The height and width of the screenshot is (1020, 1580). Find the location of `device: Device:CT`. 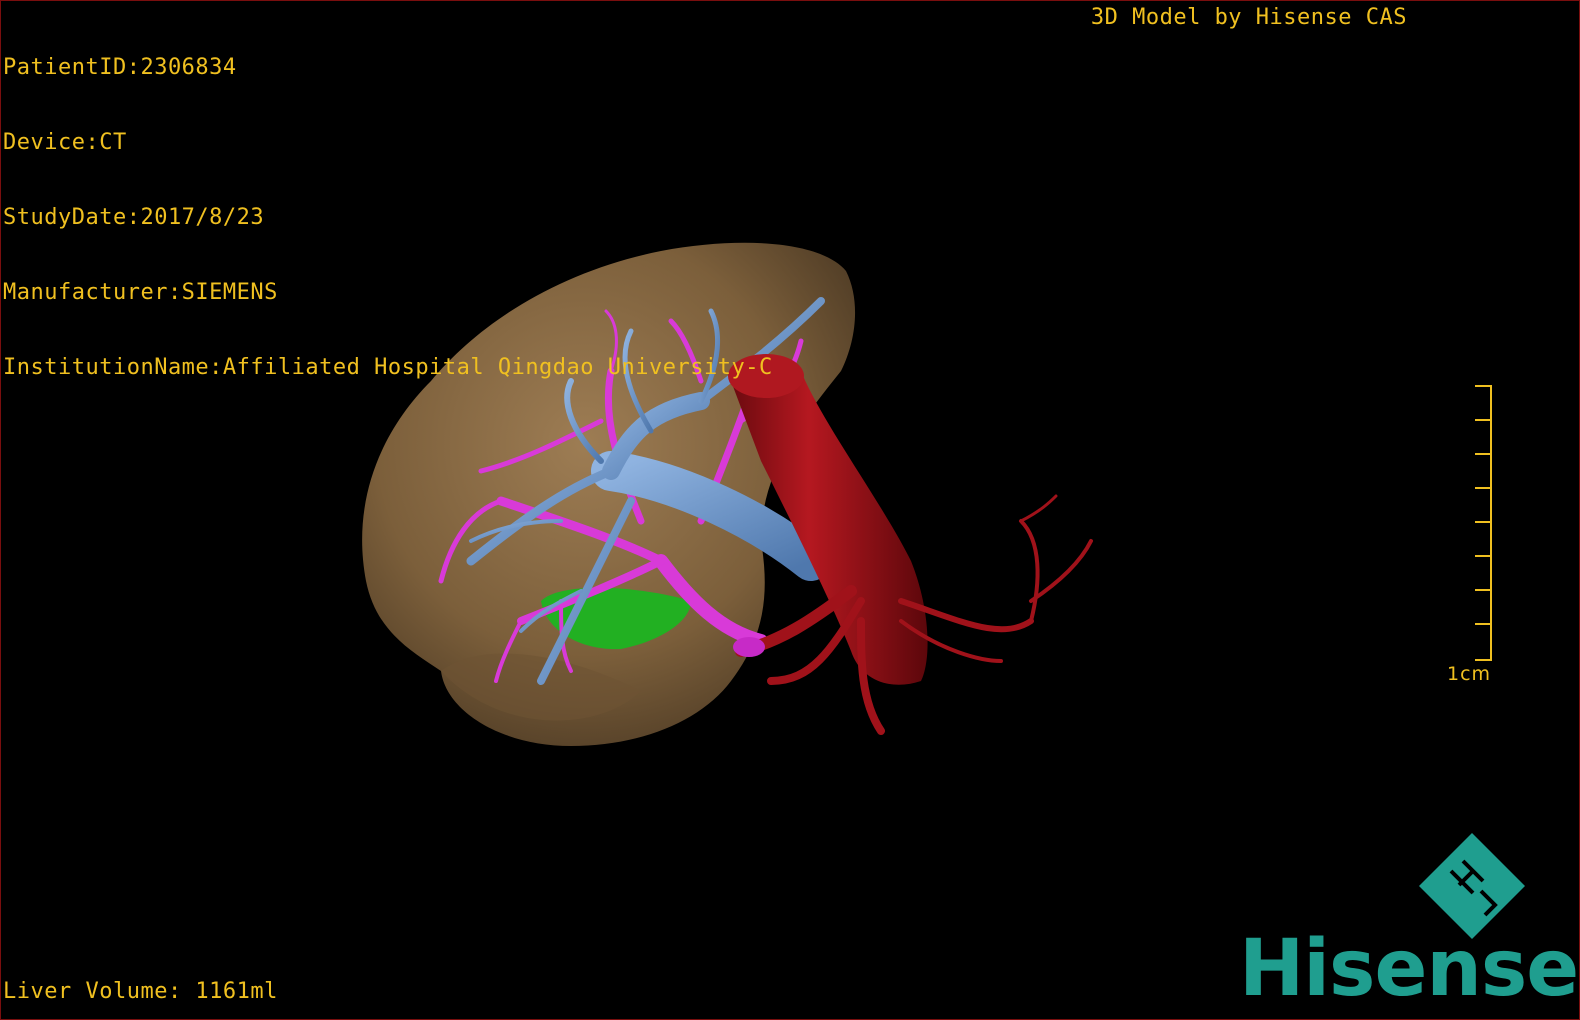

device: Device:CT is located at coordinates (65, 142).